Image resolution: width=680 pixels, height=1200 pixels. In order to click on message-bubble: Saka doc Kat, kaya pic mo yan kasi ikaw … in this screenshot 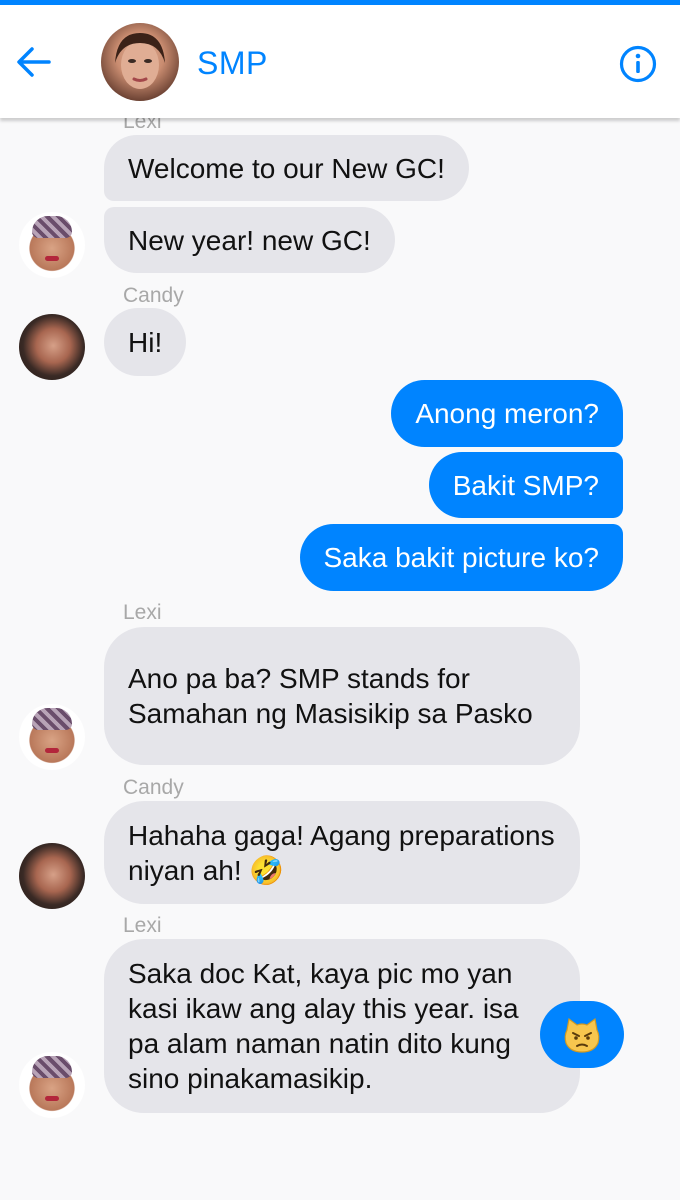, I will do `click(342, 1026)`.